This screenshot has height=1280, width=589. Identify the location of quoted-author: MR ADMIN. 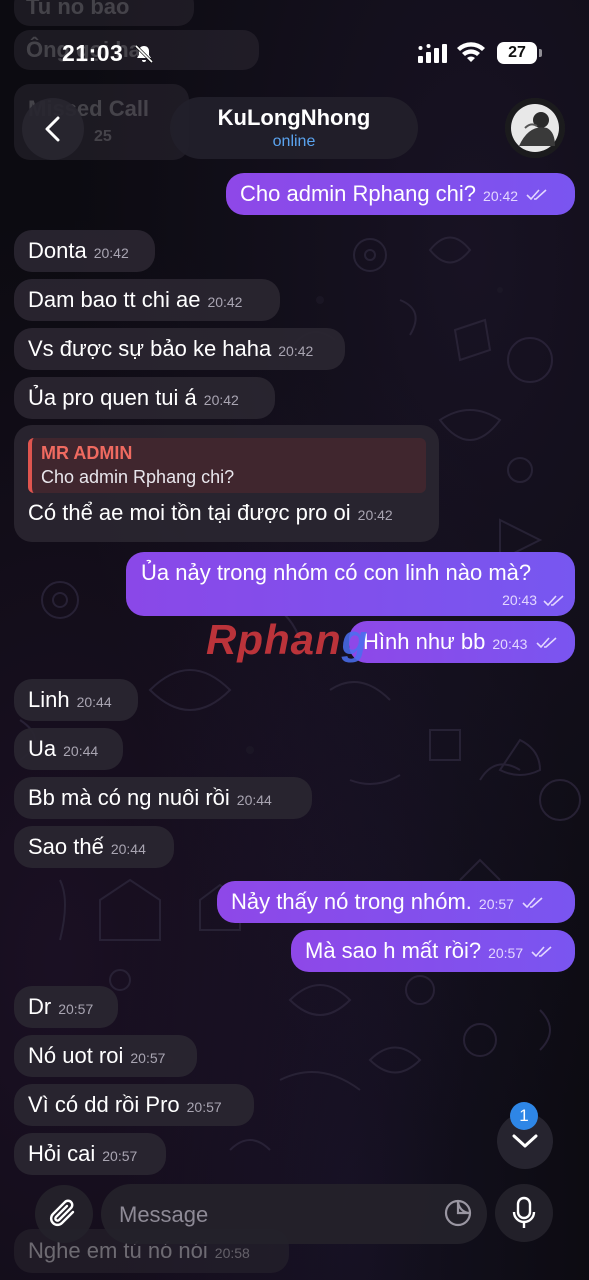
(87, 453).